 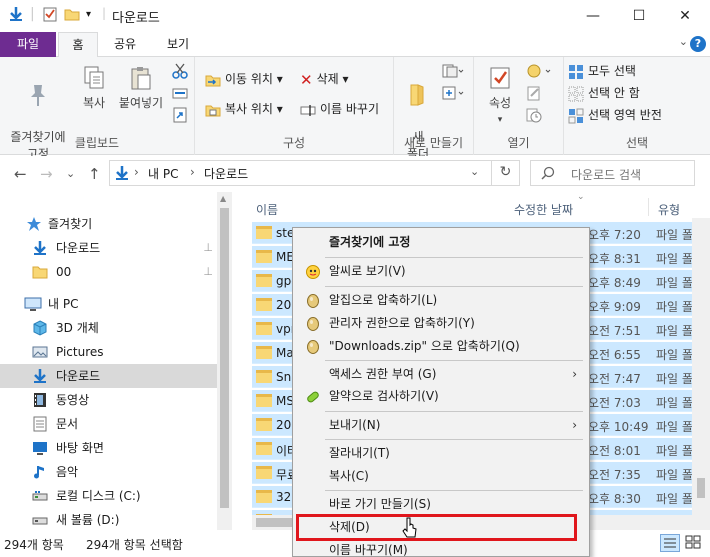 What do you see at coordinates (108, 400) in the screenshot?
I see `nav-item-videos: 동영상` at bounding box center [108, 400].